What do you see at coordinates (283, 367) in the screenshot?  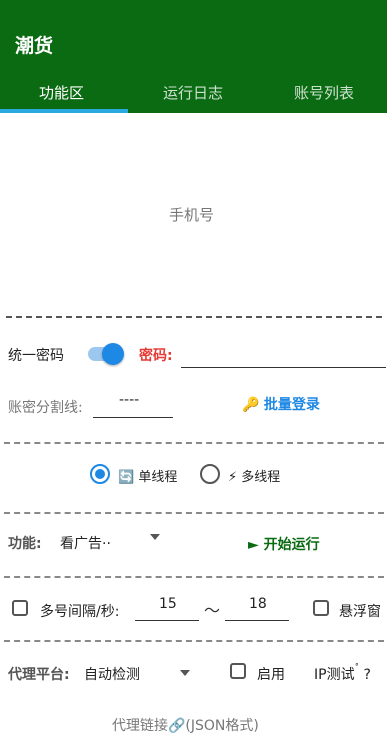 I see `password-underline` at bounding box center [283, 367].